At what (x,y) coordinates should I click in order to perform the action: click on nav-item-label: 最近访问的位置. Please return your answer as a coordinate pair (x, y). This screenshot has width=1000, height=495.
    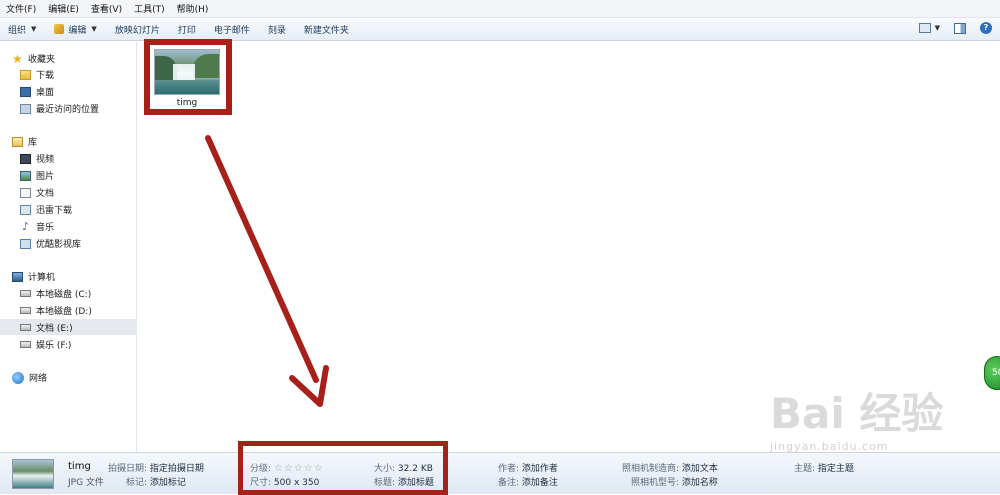
    Looking at the image, I should click on (68, 110).